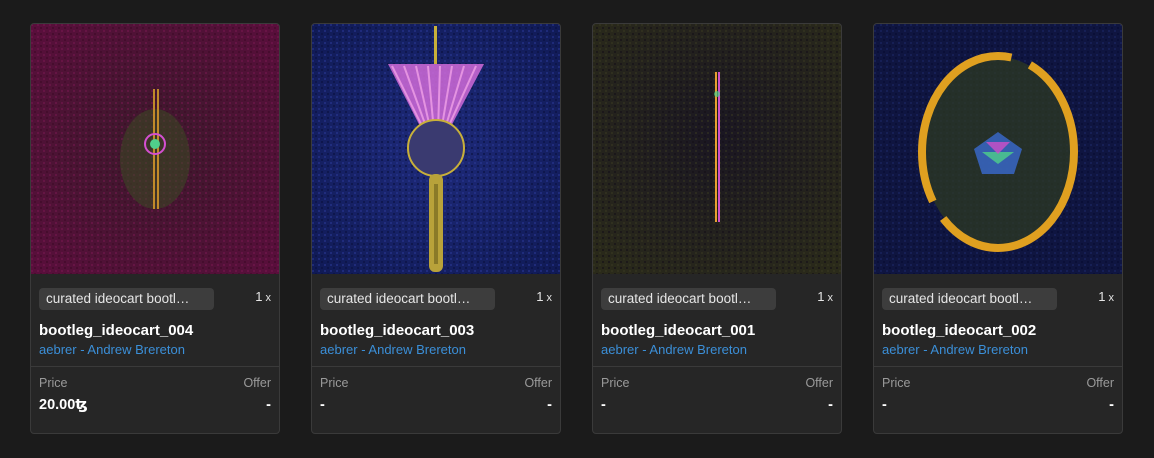 This screenshot has height=458, width=1154. Describe the element at coordinates (155, 400) in the screenshot. I see `price-section: Price Offer 20.00ꜩ -` at that location.